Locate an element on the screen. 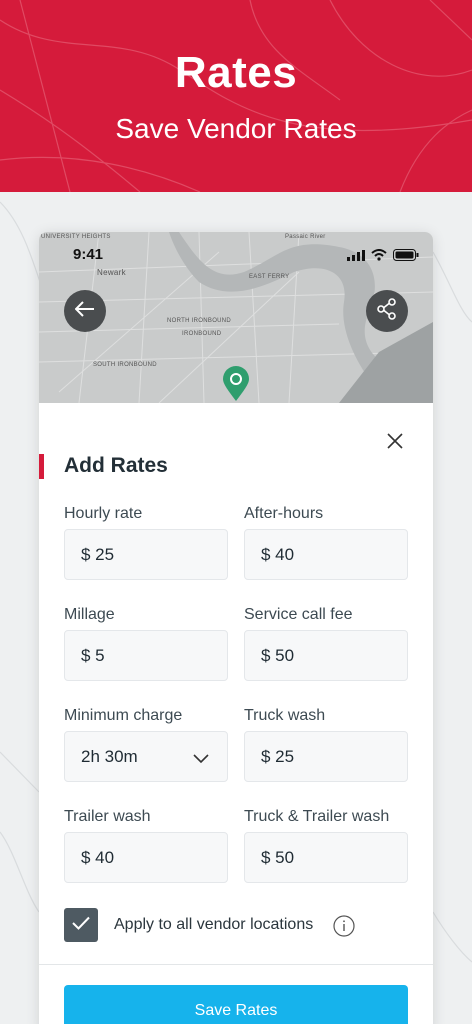 This screenshot has height=1024, width=472. form-title: Add Rates is located at coordinates (116, 465).